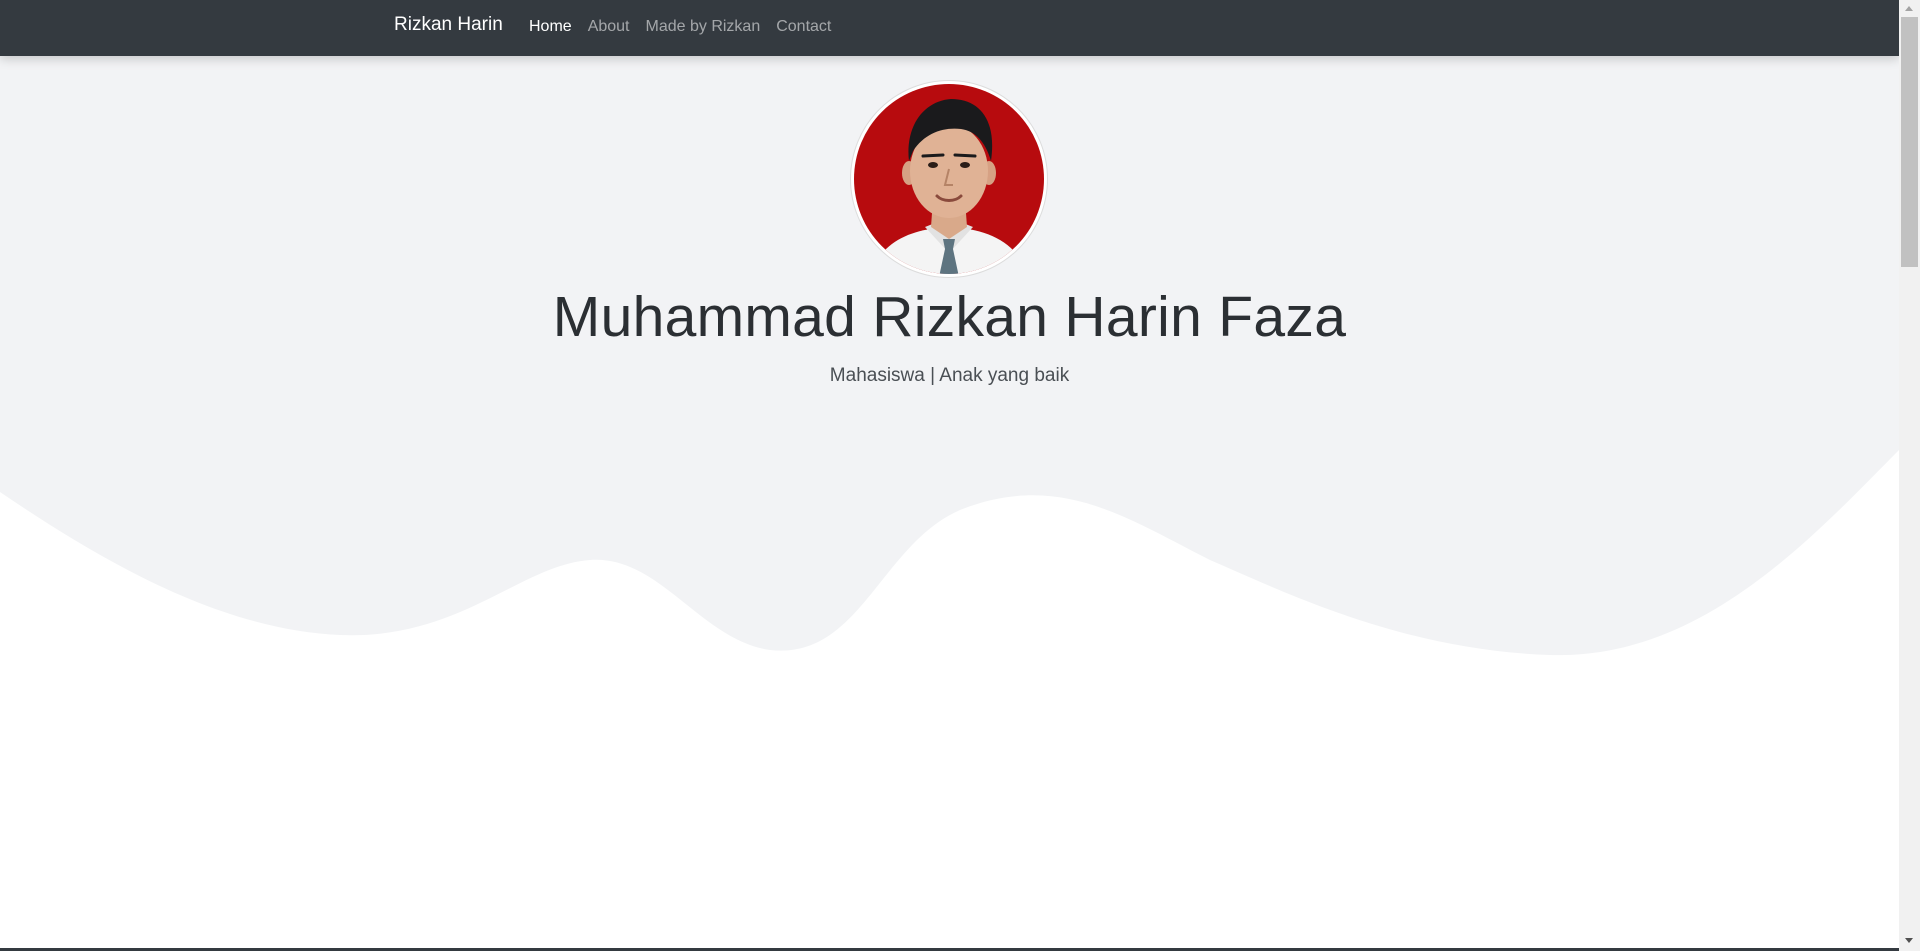  I want to click on hero-name: Muhammad Rizkan Harin Faza, so click(949, 317).